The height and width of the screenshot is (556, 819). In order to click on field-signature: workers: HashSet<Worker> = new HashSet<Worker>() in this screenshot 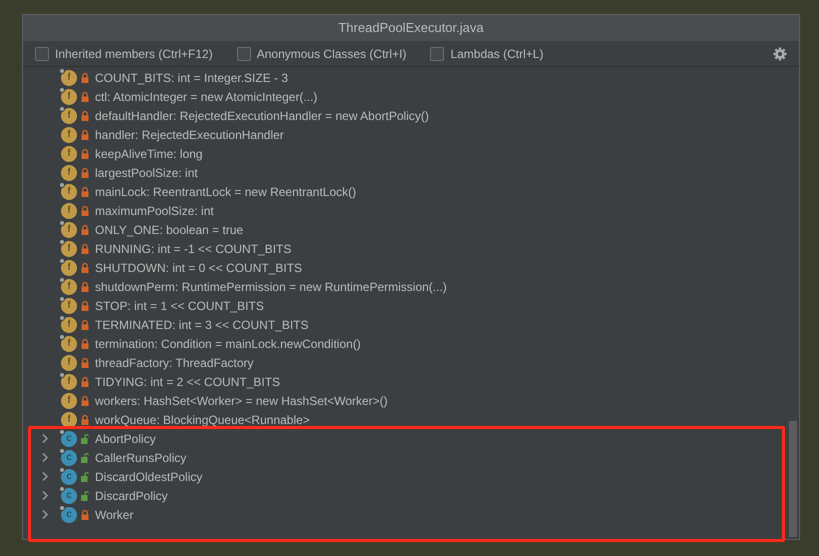, I will do `click(241, 401)`.